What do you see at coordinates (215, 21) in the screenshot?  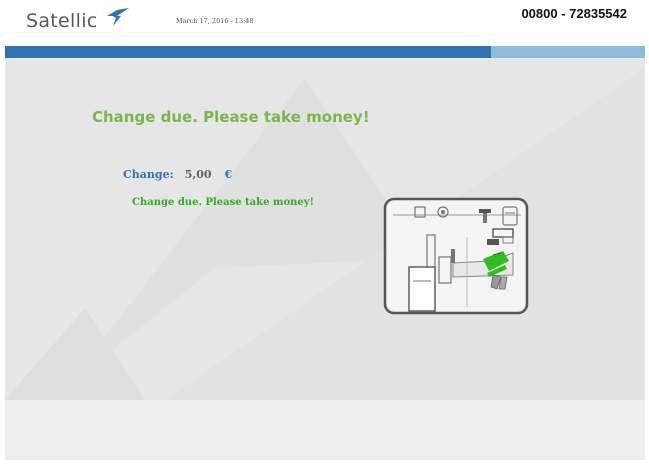 I see `date-time: March 17, 2016 - 13:48` at bounding box center [215, 21].